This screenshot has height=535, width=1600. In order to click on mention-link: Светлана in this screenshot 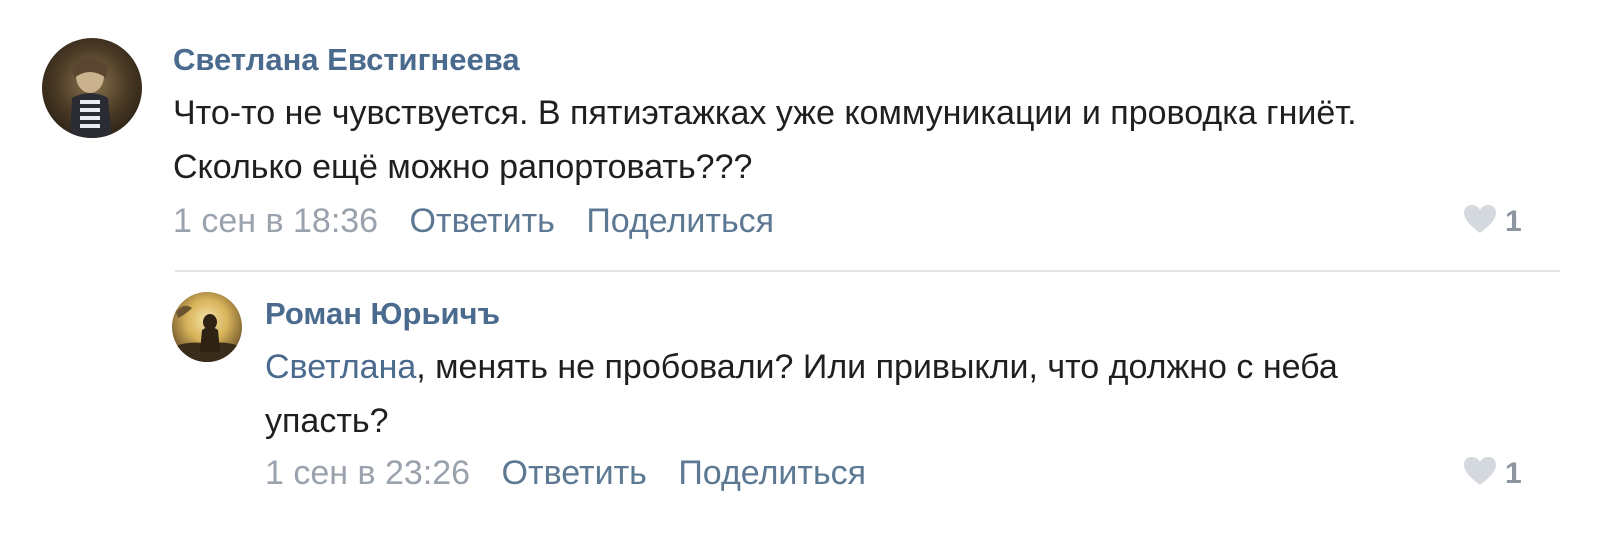, I will do `click(340, 367)`.